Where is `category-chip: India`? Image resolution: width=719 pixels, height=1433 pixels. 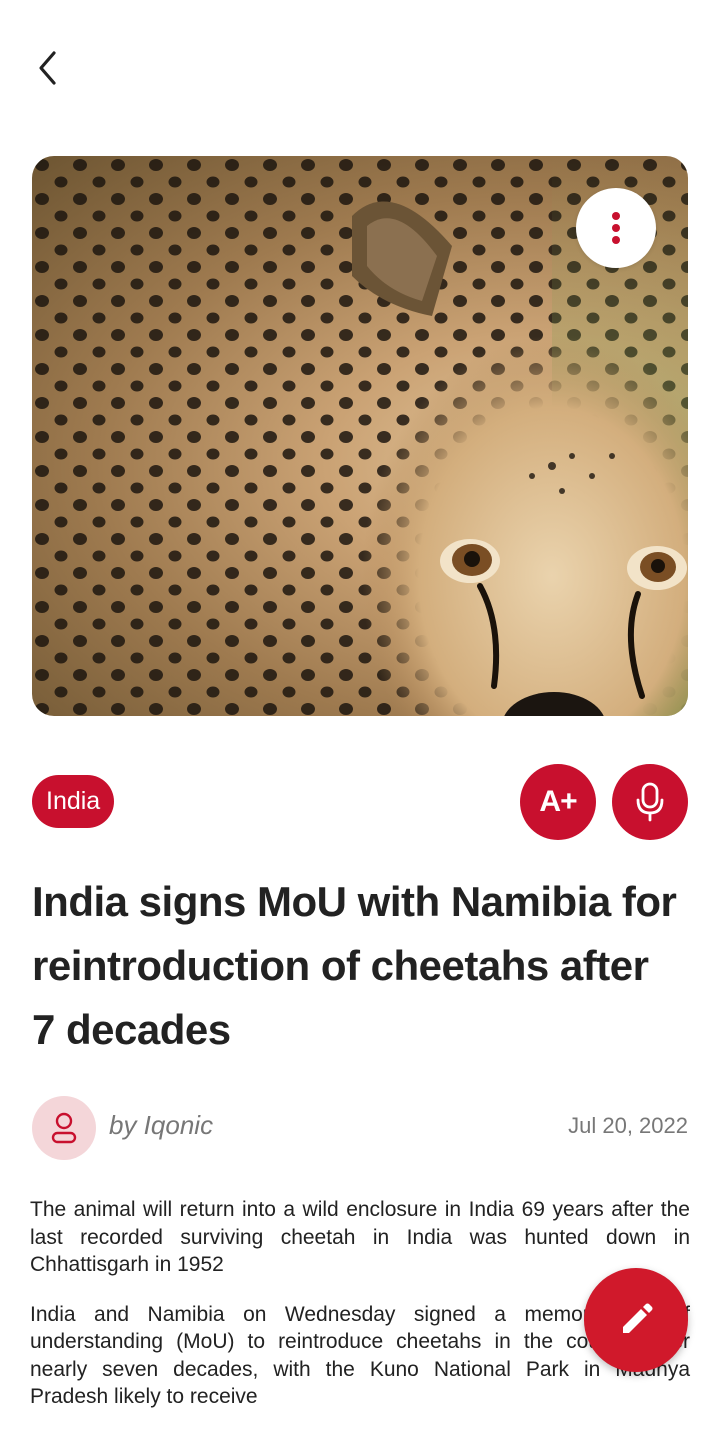 category-chip: India is located at coordinates (73, 801).